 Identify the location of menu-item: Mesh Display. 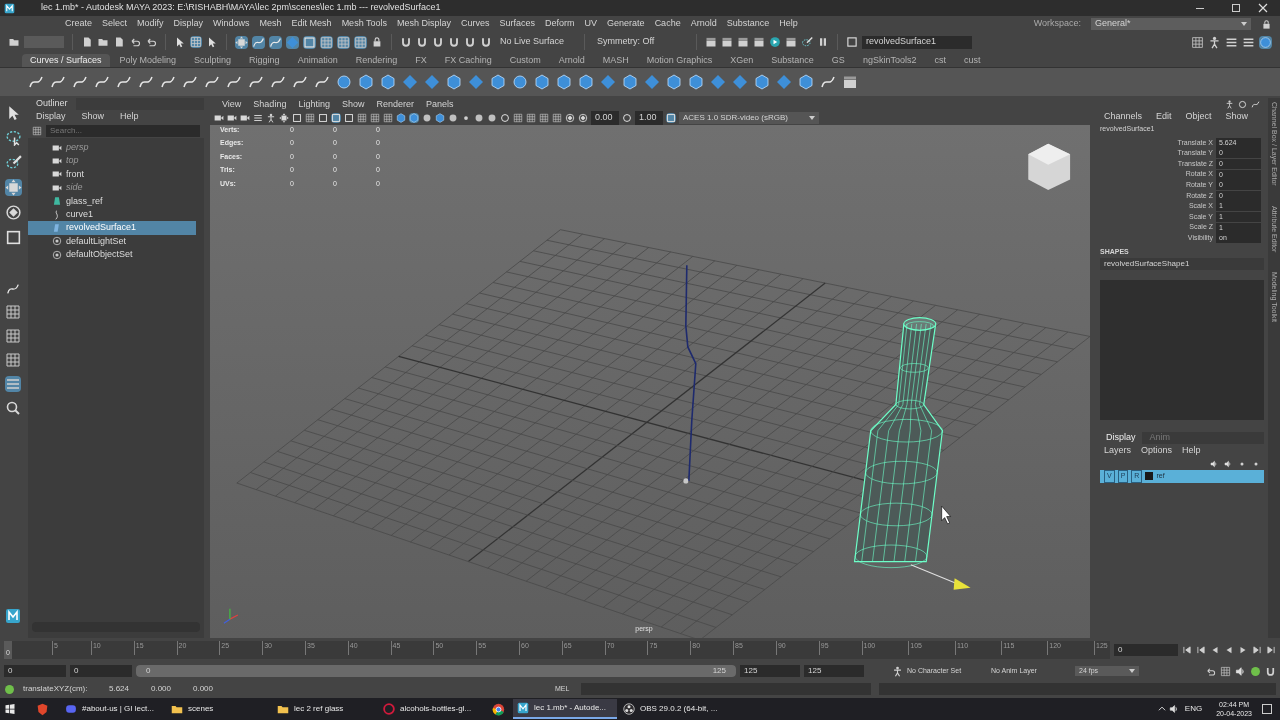
(424, 23).